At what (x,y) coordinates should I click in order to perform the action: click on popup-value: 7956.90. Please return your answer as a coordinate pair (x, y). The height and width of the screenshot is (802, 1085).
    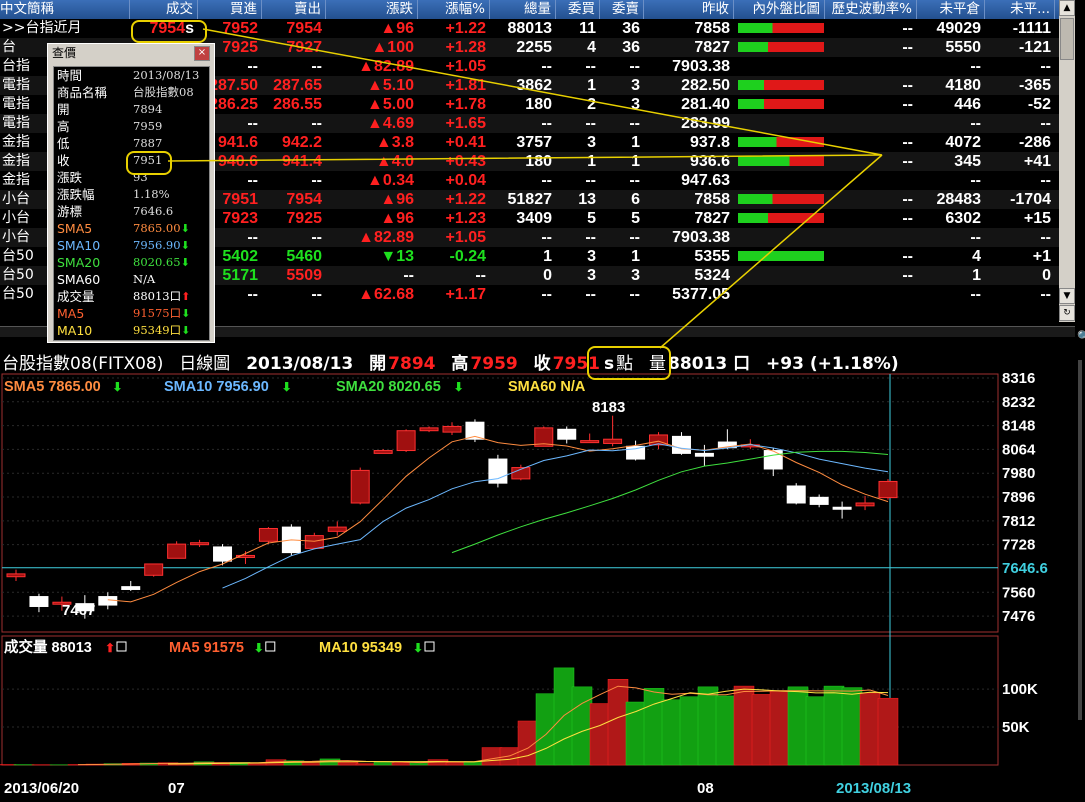
    Looking at the image, I should click on (157, 245).